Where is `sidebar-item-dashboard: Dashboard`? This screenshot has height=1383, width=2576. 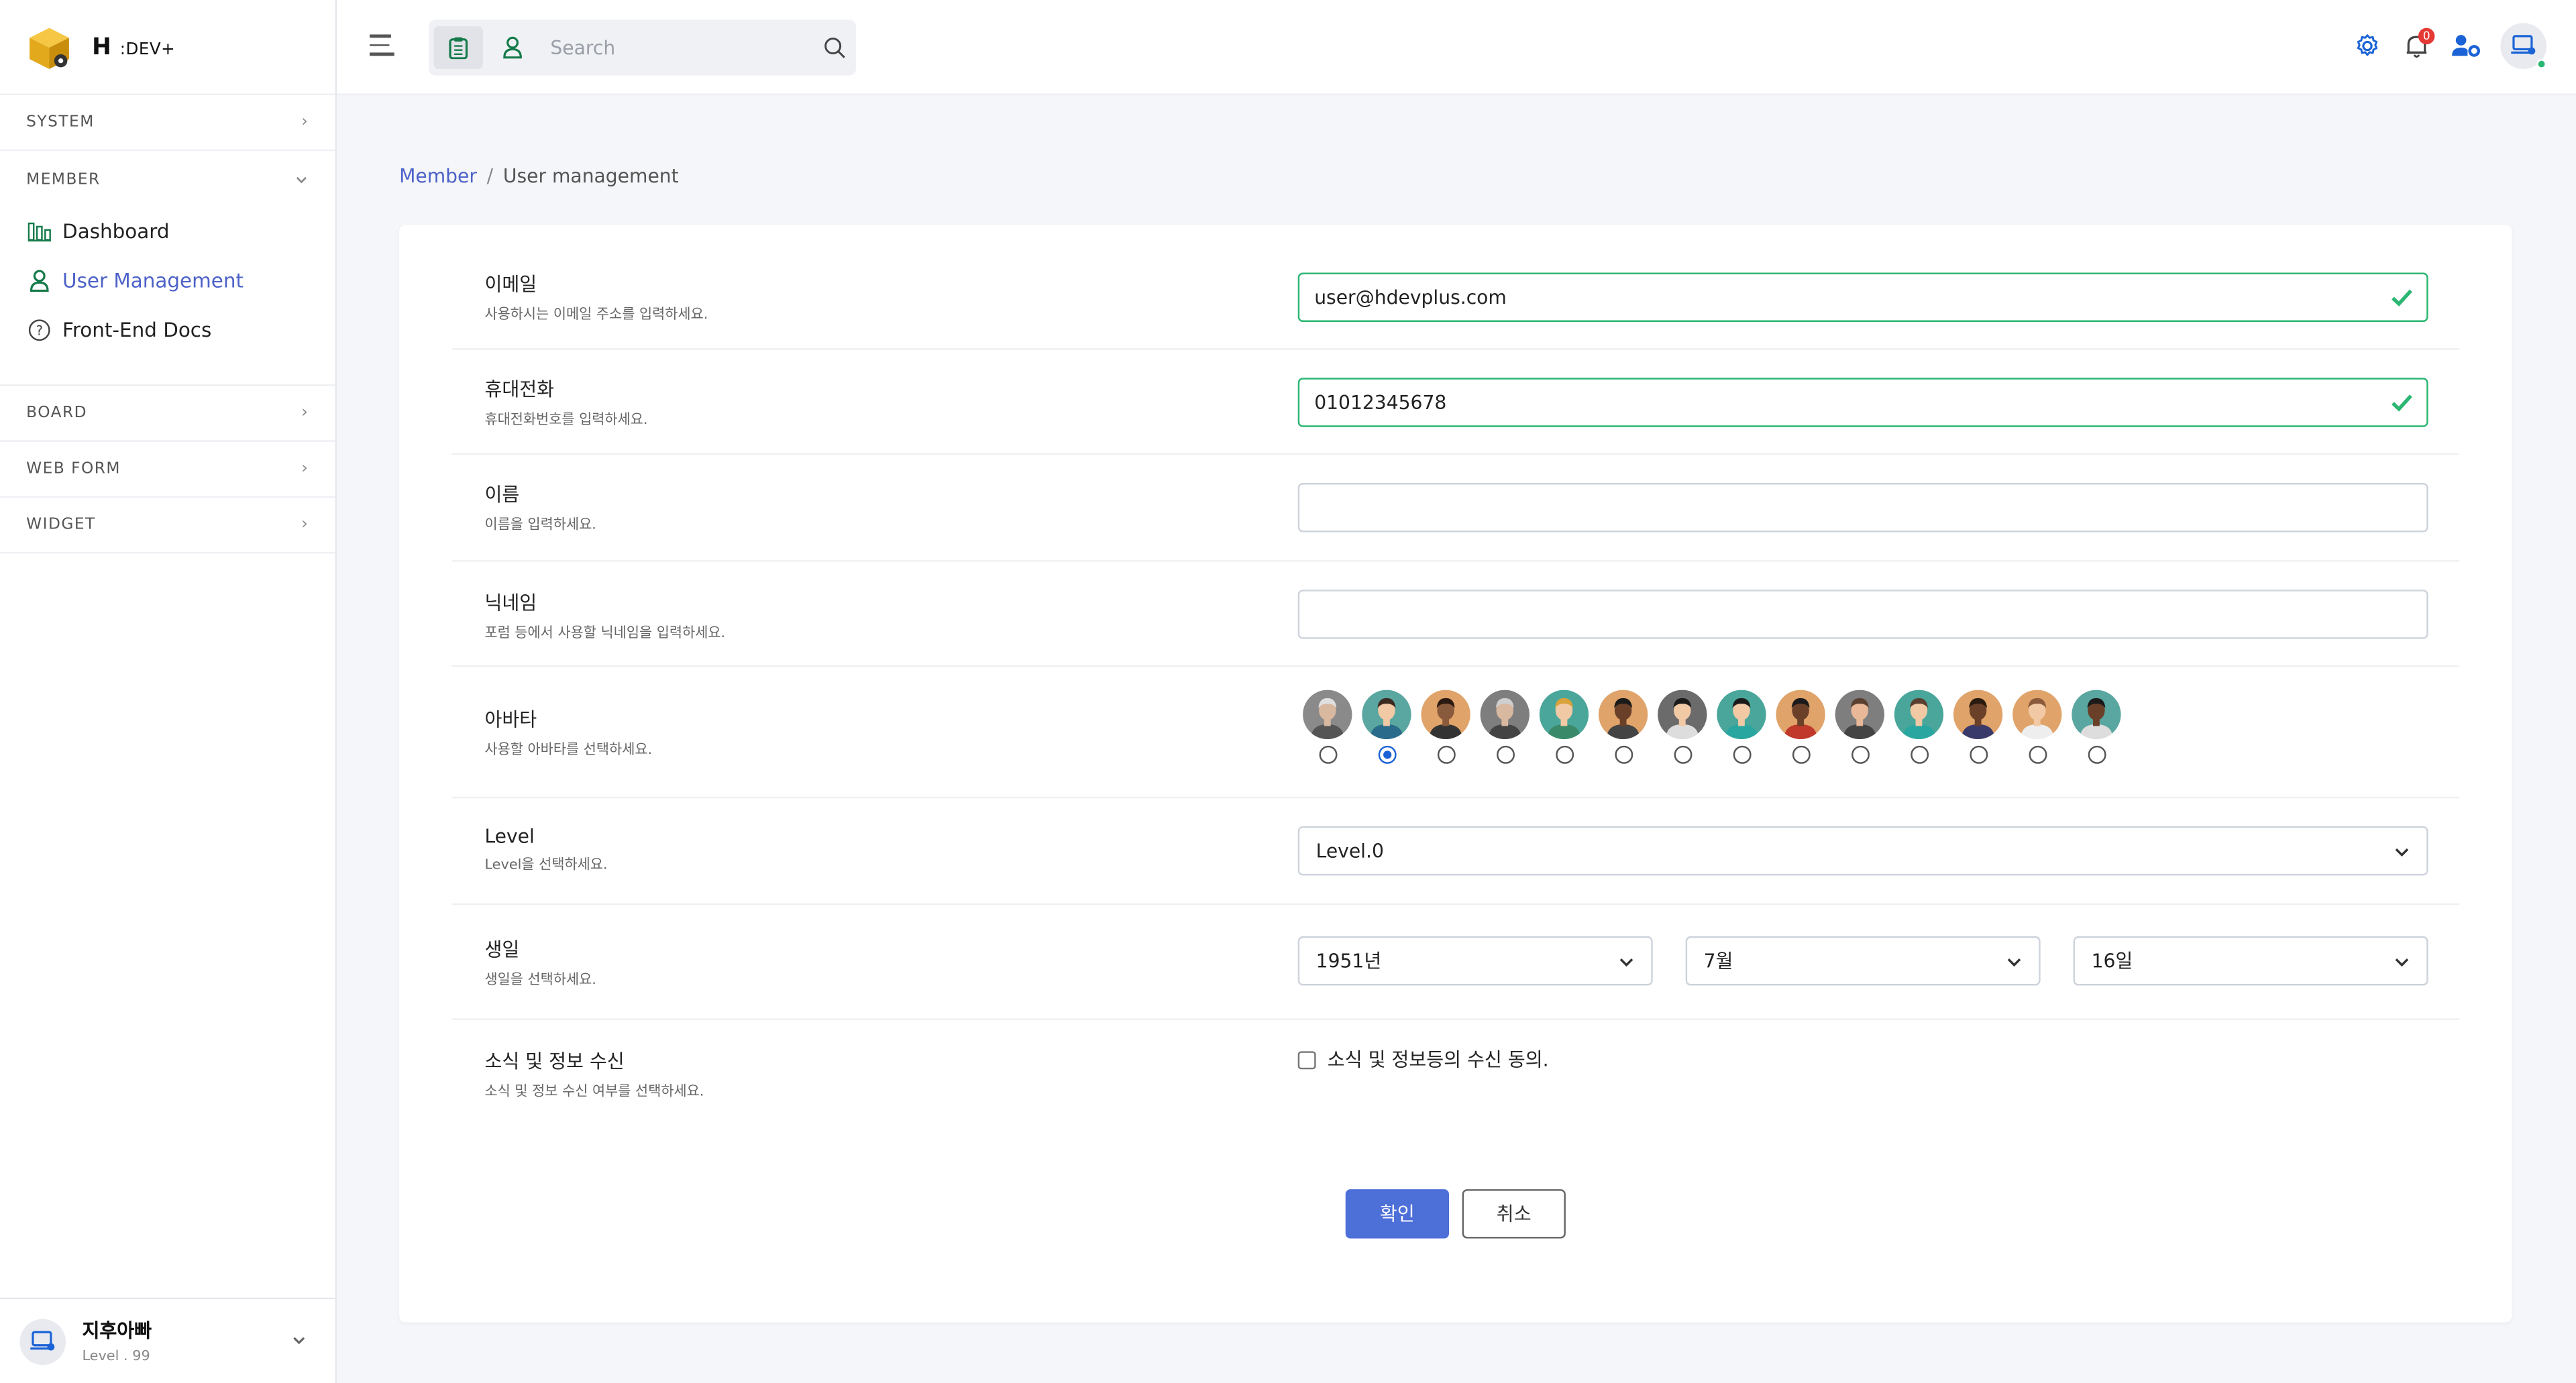 sidebar-item-dashboard: Dashboard is located at coordinates (167, 231).